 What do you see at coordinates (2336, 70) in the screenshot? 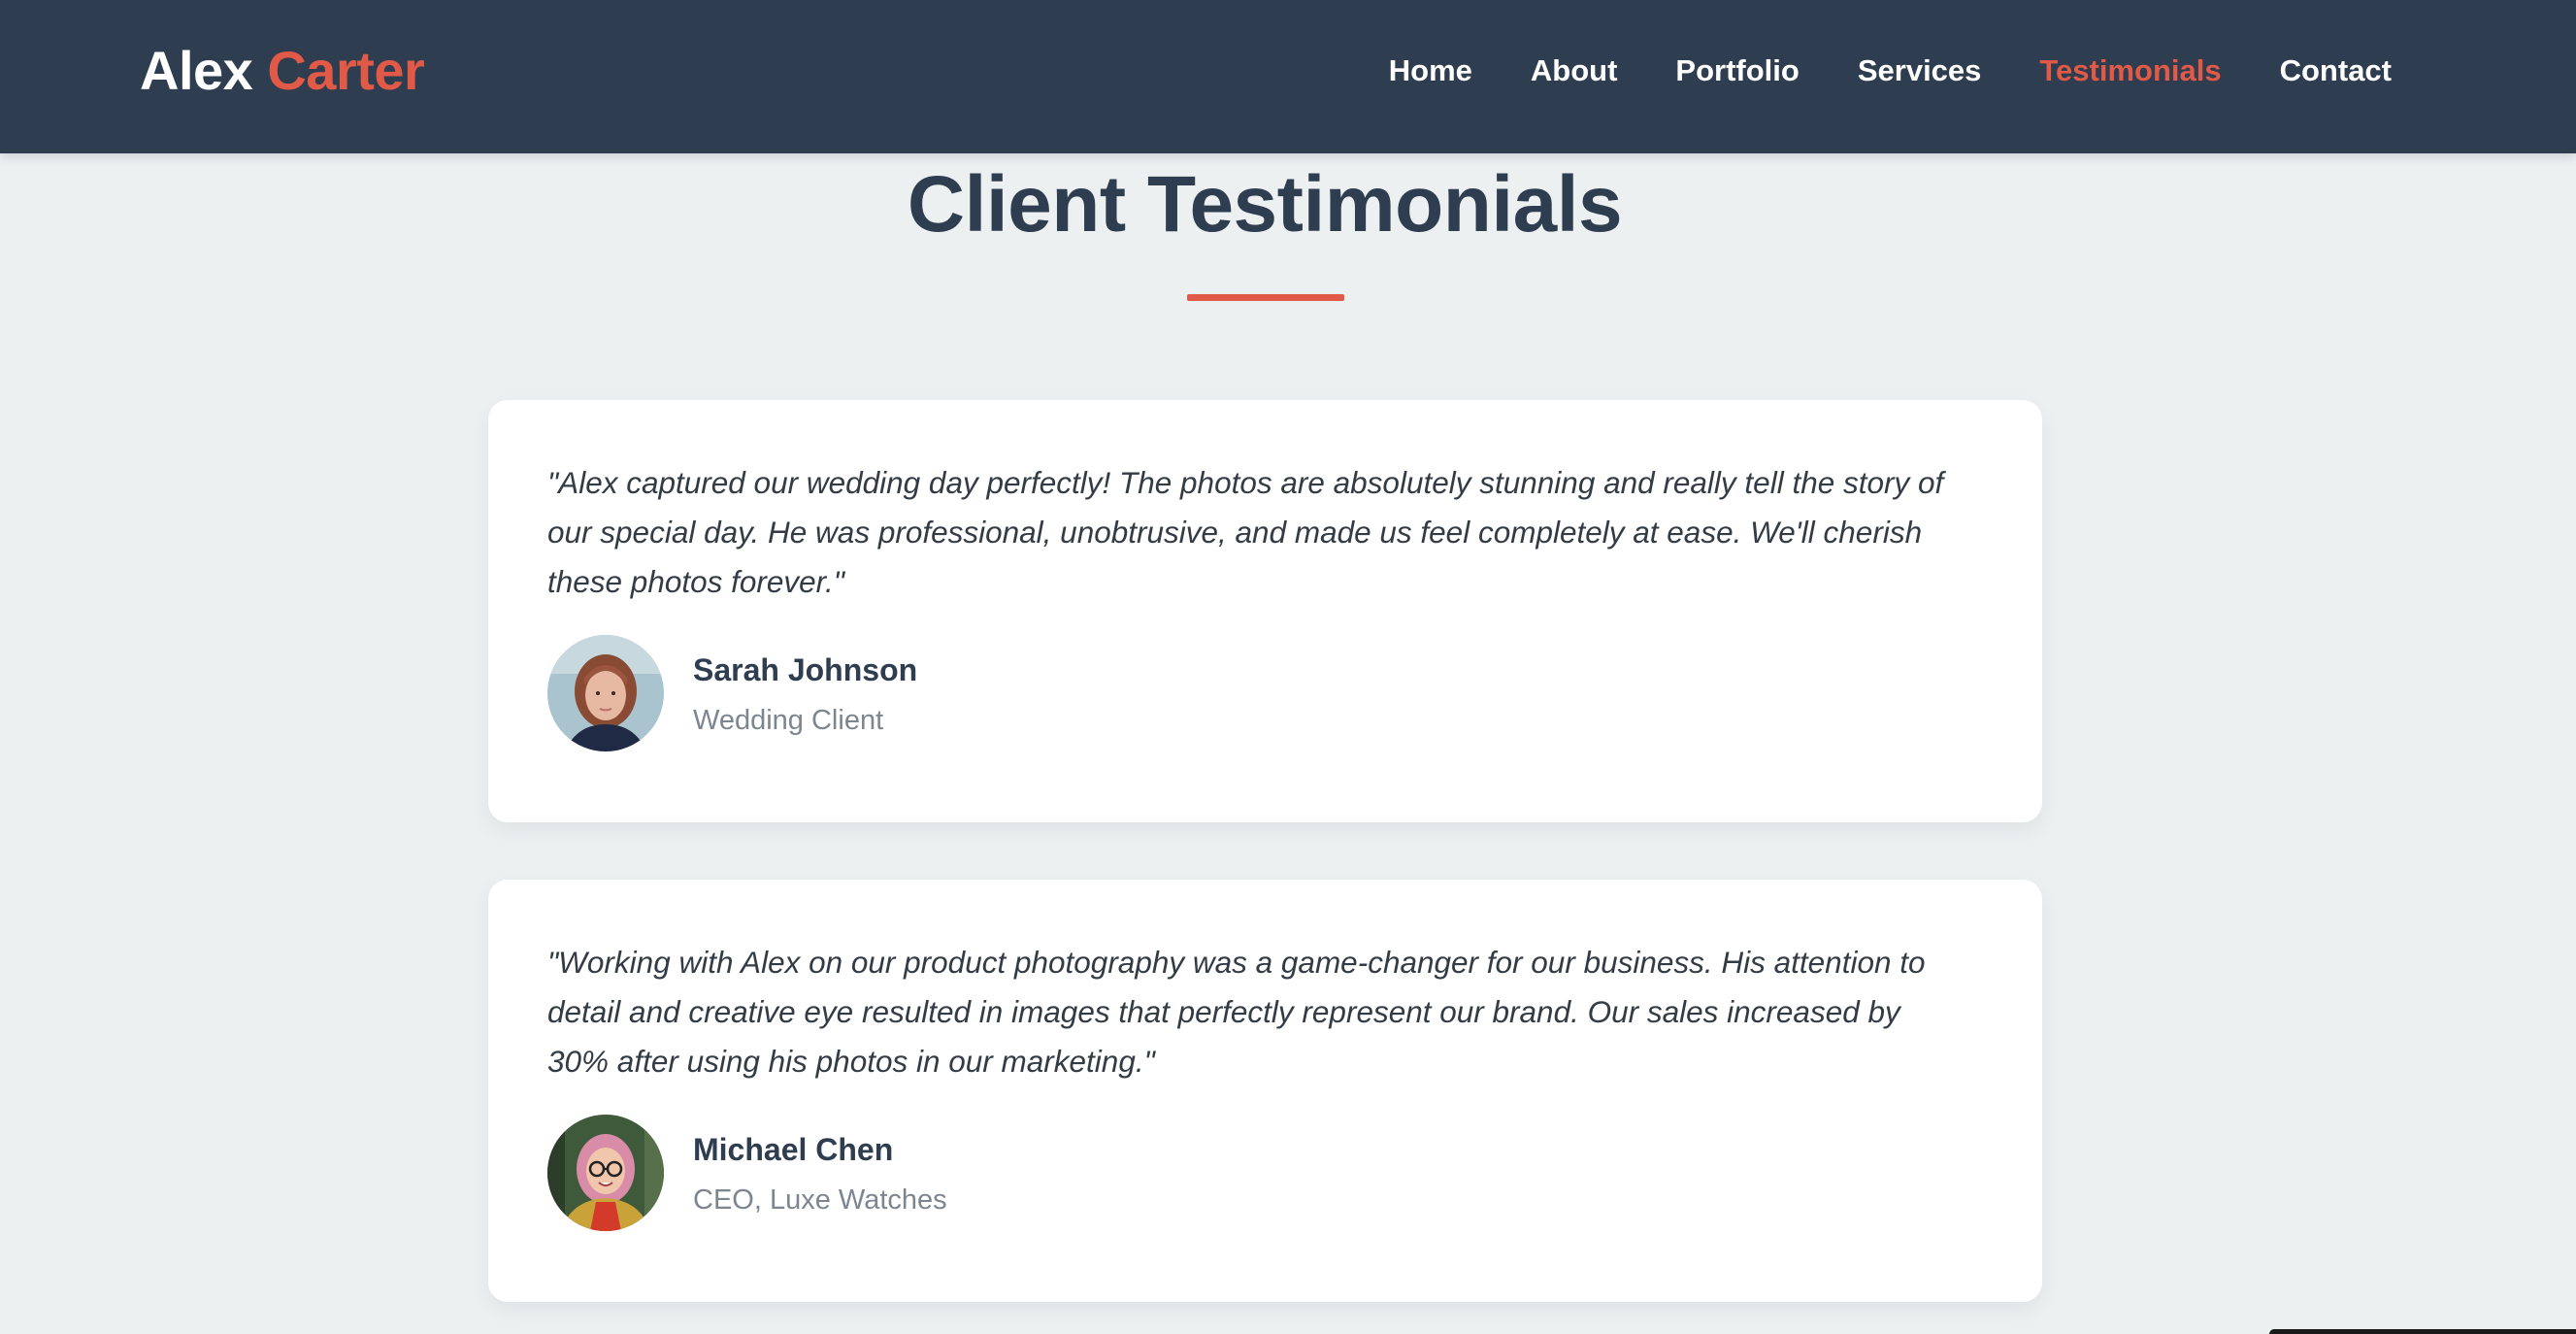
I see `nav-link-contact: Contact` at bounding box center [2336, 70].